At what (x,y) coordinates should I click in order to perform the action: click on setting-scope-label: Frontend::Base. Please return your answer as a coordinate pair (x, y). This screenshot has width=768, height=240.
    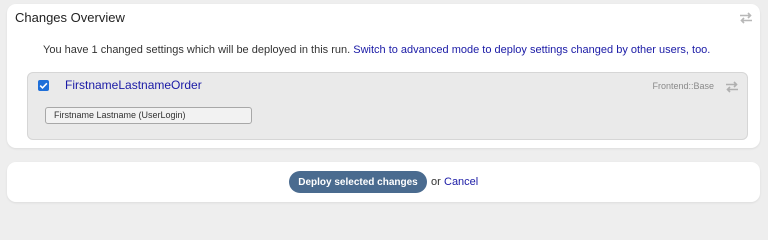
    Looking at the image, I should click on (683, 86).